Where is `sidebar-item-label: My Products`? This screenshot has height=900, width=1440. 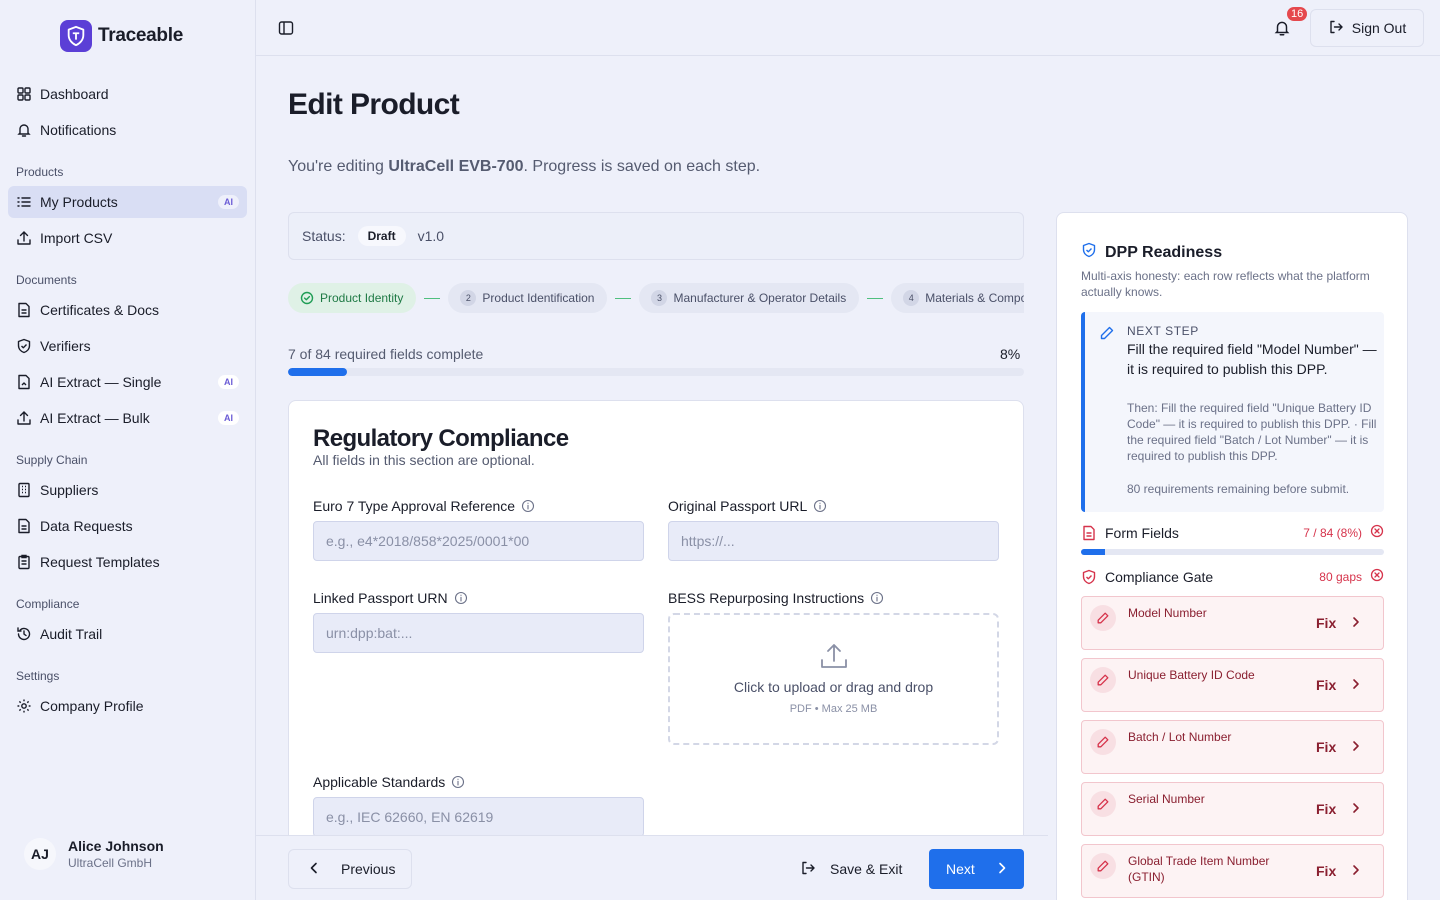
sidebar-item-label: My Products is located at coordinates (79, 202).